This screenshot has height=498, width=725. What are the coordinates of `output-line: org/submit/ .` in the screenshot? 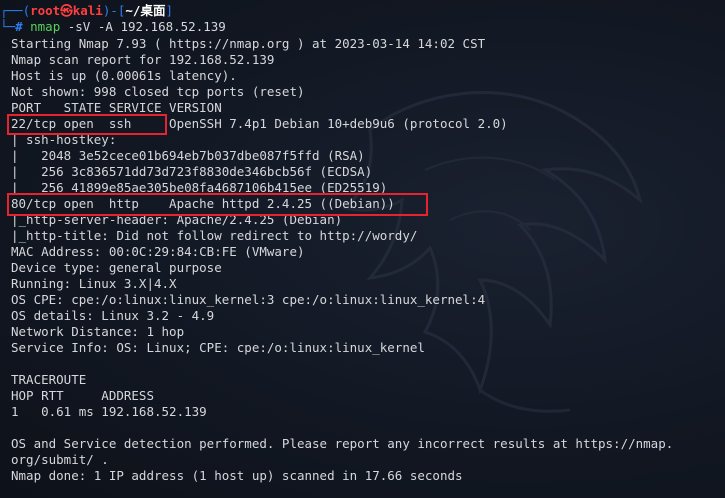 It's located at (60, 459).